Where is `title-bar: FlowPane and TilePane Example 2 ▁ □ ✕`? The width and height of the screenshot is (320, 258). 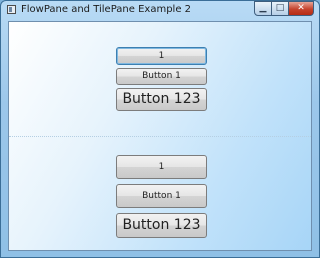
title-bar: FlowPane and TilePane Example 2 ▁ □ ✕ is located at coordinates (160, 10).